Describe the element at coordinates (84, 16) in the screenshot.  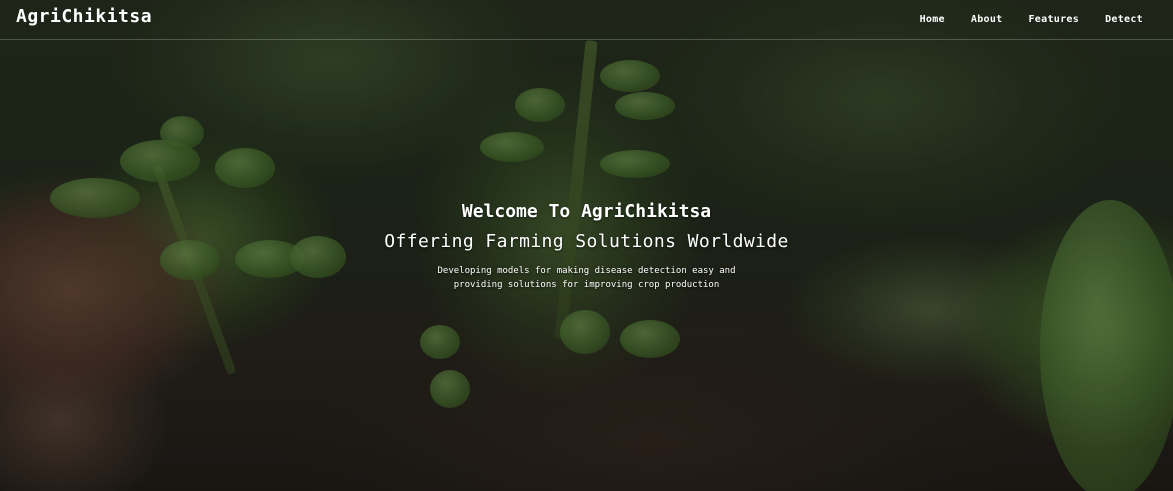
I see `brand-logo-link: AgriChikitsa` at that location.